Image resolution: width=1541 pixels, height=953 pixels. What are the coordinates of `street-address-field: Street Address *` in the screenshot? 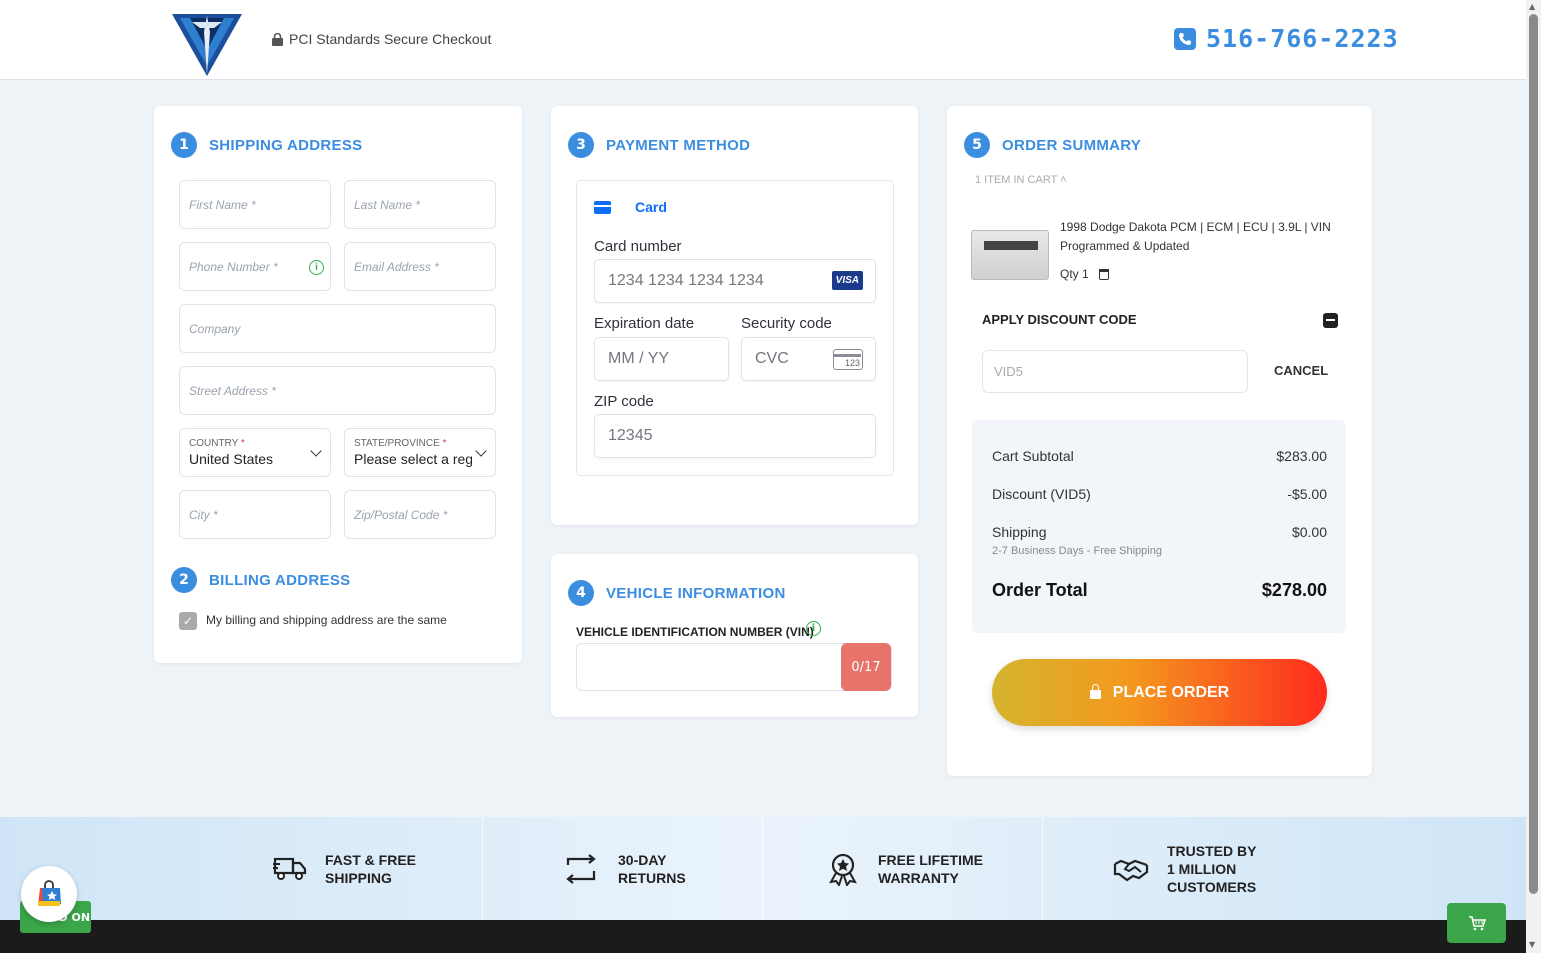 It's located at (337, 390).